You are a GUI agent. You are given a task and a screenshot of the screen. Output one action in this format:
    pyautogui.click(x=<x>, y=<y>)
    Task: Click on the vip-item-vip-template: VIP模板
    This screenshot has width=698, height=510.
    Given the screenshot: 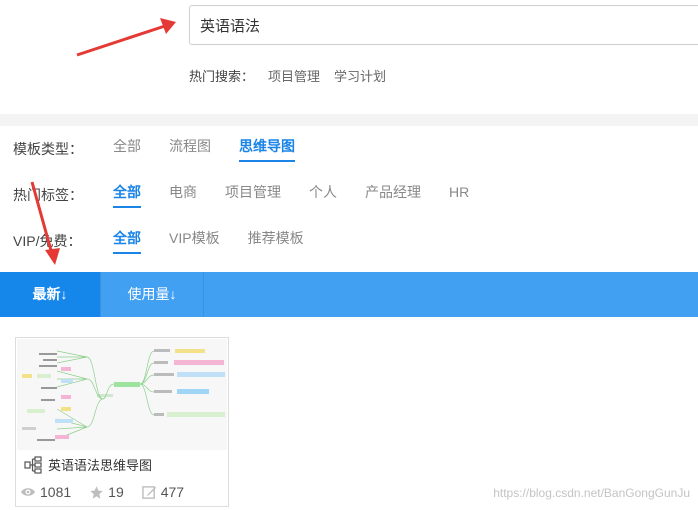 What is the action you would take?
    pyautogui.click(x=194, y=241)
    